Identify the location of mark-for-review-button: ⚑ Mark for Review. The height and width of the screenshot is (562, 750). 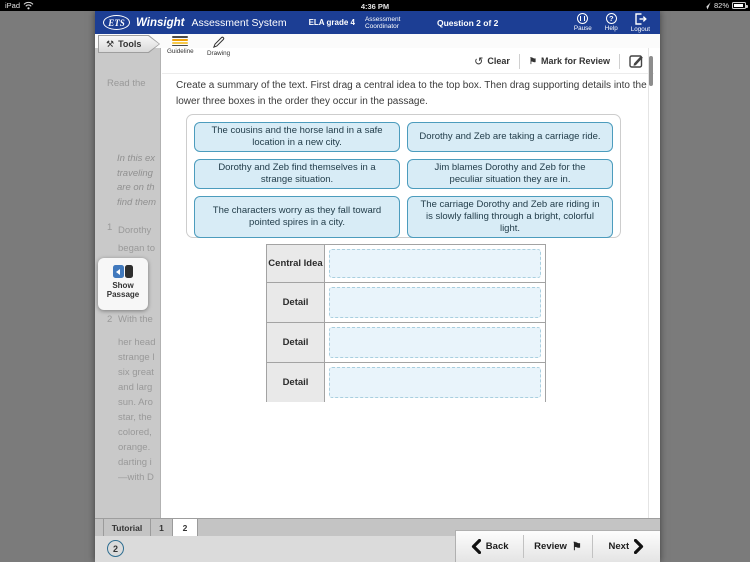
(569, 61).